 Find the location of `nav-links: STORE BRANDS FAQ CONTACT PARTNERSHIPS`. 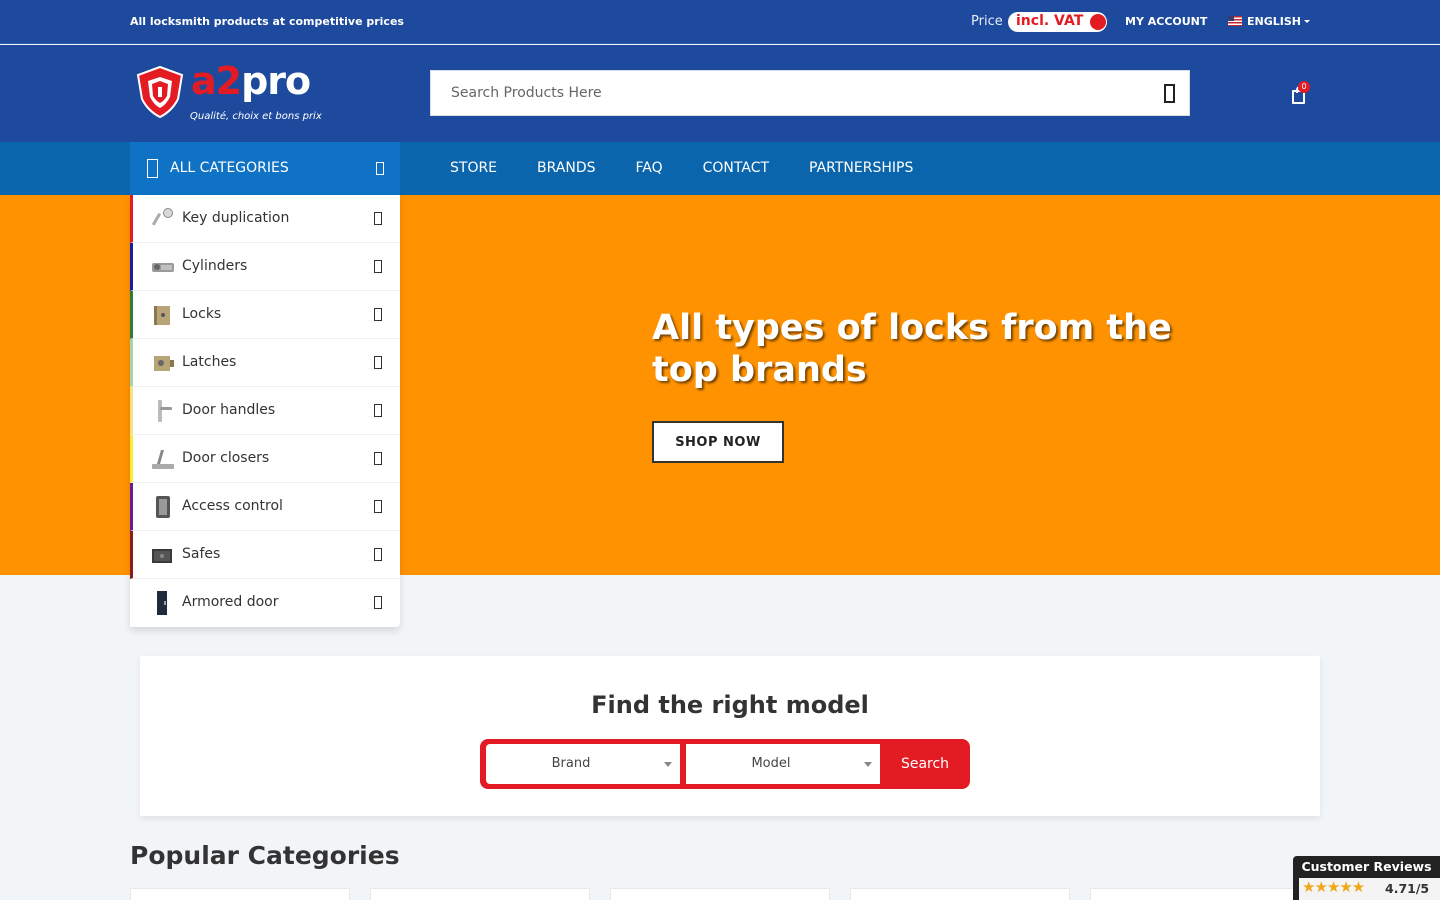

nav-links: STORE BRANDS FAQ CONTACT PARTNERSHIPS is located at coordinates (681, 168).